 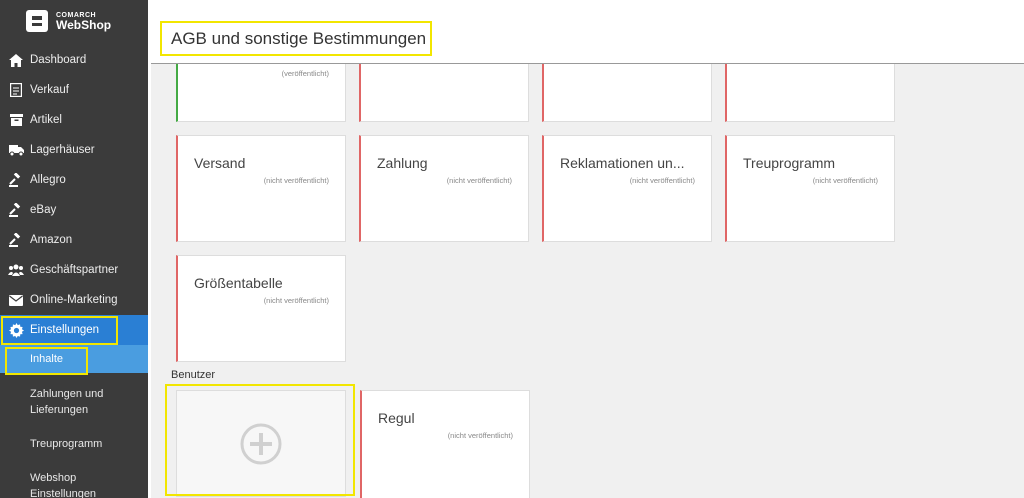 What do you see at coordinates (16, 270) in the screenshot?
I see `users-icon` at bounding box center [16, 270].